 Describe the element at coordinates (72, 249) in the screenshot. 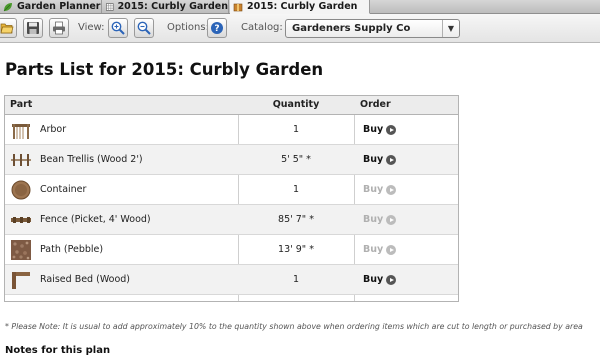

I see `part-name: Path (Pebble)` at that location.